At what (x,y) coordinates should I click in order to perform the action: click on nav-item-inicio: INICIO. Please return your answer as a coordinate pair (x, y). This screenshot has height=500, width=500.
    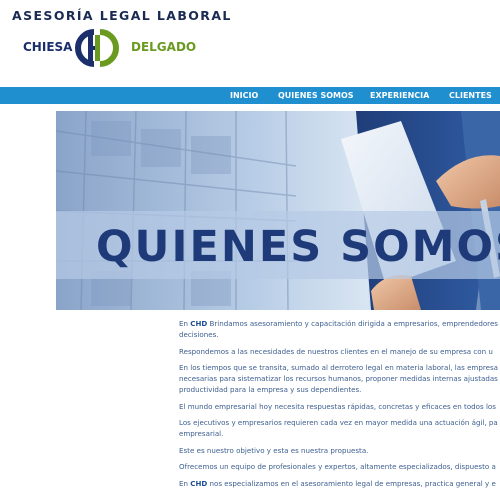
    Looking at the image, I should click on (244, 95).